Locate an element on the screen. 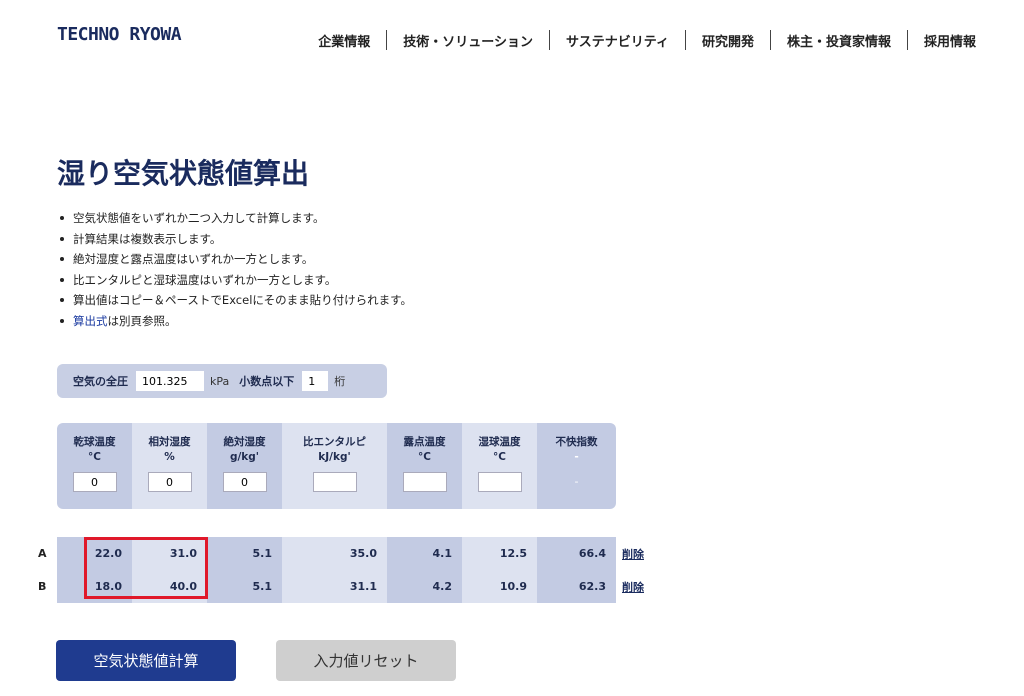 The image size is (1024, 696). list-item: 絶対湿度と露点温度はいずれか一方とします。 is located at coordinates (234, 259).